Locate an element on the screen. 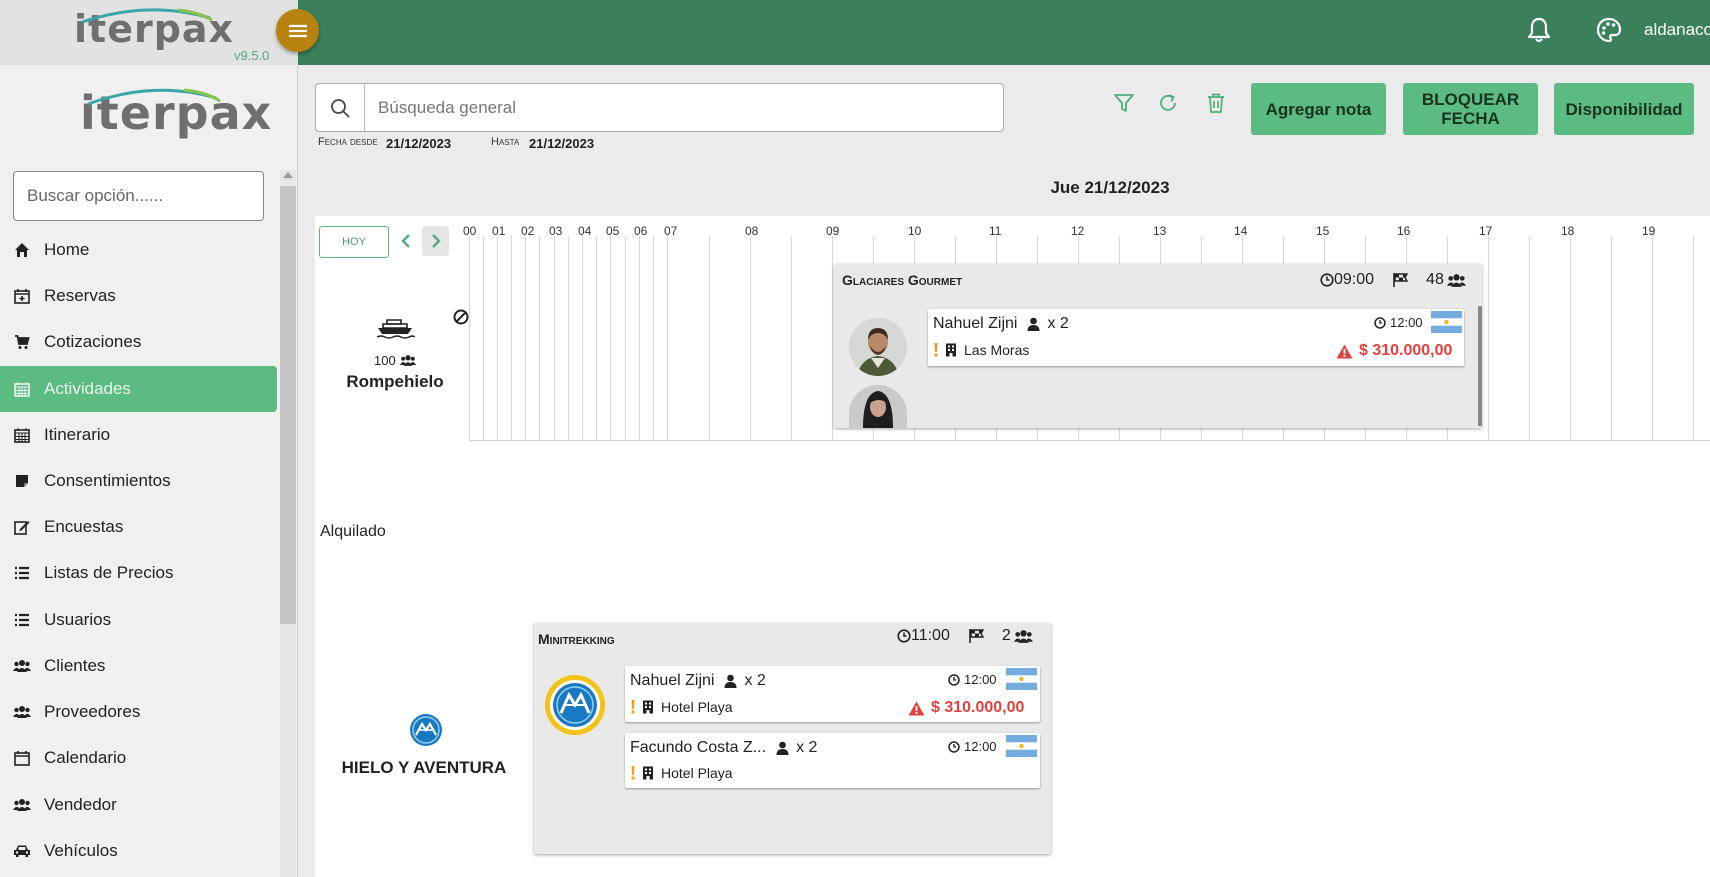 This screenshot has width=1710, height=877. sidebar-item-calendario: Calendario is located at coordinates (138, 758).